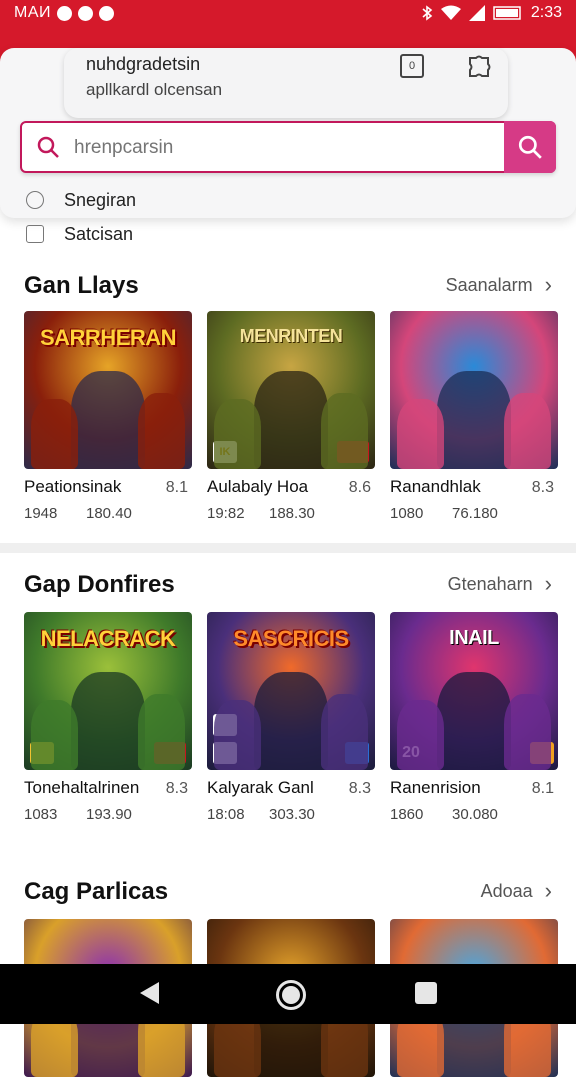 This screenshot has height=1077, width=576. I want to click on game-stat: 193.90, so click(109, 814).